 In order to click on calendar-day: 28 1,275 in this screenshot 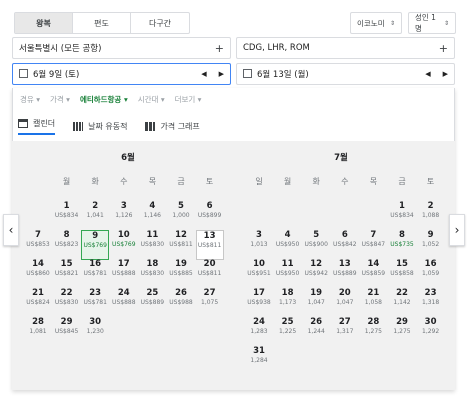, I will do `click(373, 332)`.